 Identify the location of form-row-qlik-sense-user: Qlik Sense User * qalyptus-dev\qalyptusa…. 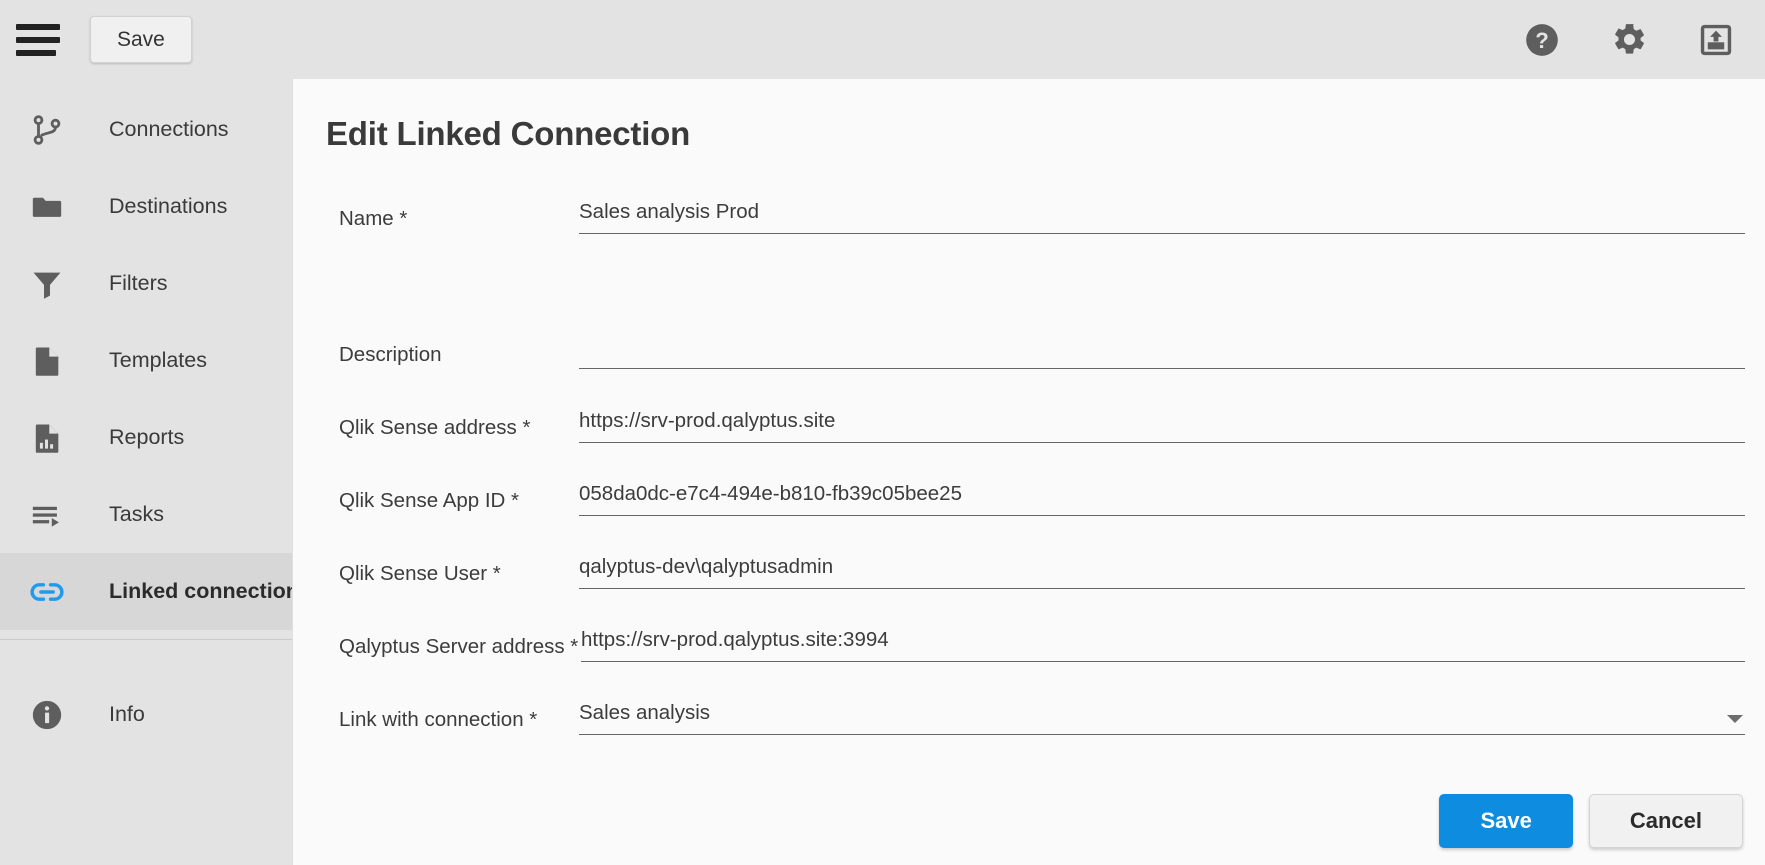
(1029, 571).